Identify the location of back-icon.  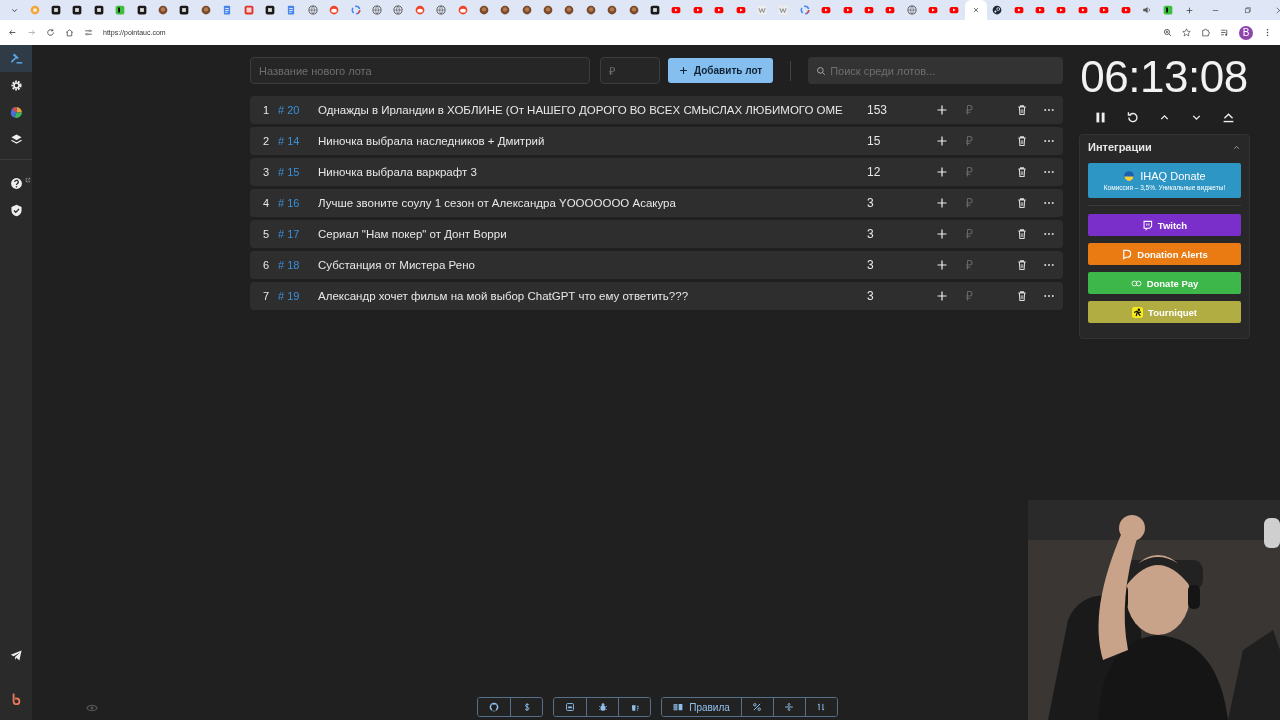
(12, 32).